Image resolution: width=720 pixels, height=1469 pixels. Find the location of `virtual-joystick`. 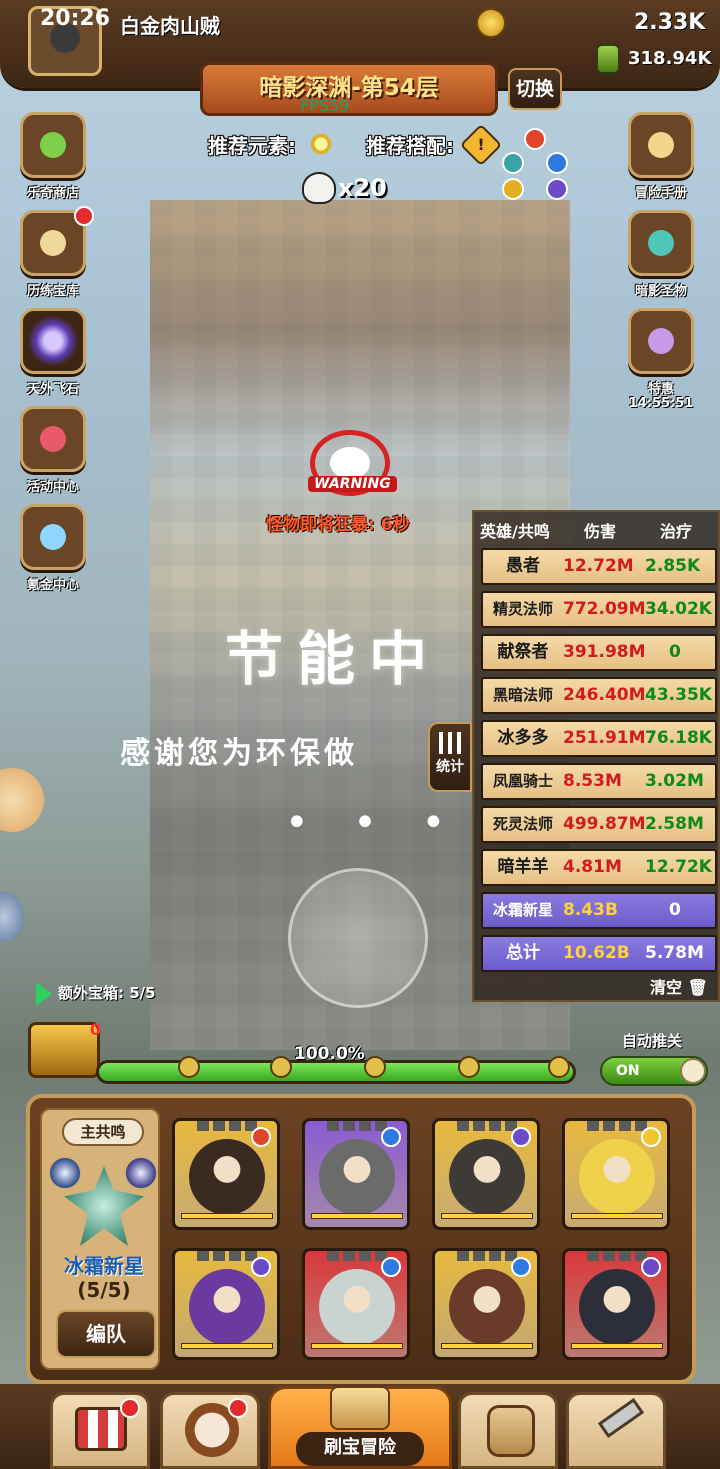

virtual-joystick is located at coordinates (358, 938).